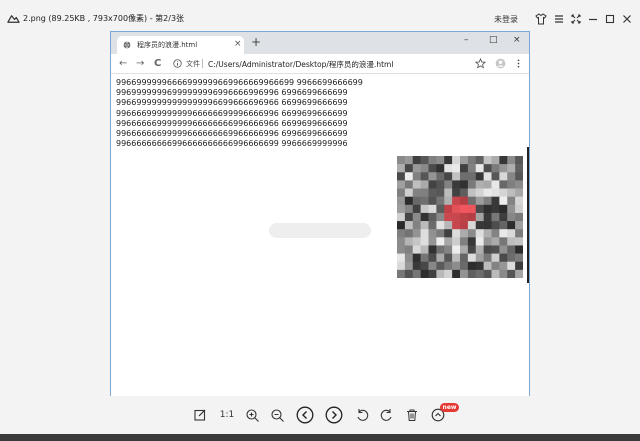 The image size is (640, 441). What do you see at coordinates (227, 415) in the screenshot?
I see `ratio-button: 1:1` at bounding box center [227, 415].